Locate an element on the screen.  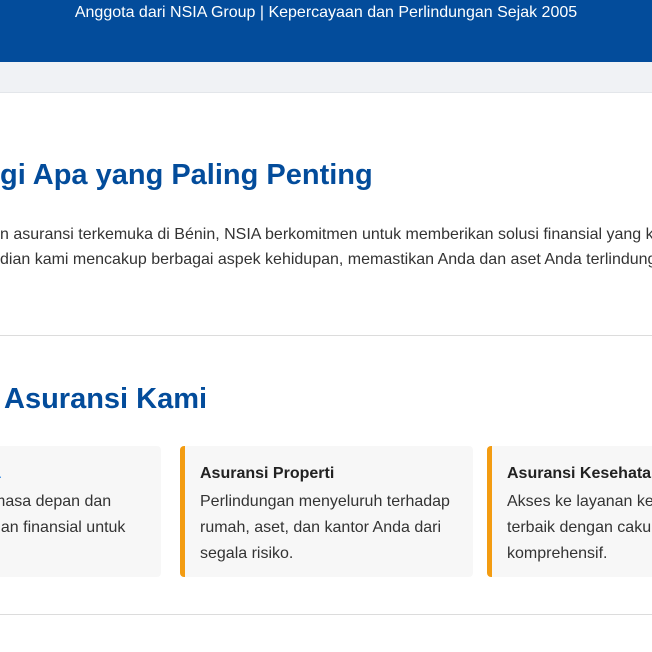
service-card-line: terbaik dengan caku is located at coordinates (579, 527).